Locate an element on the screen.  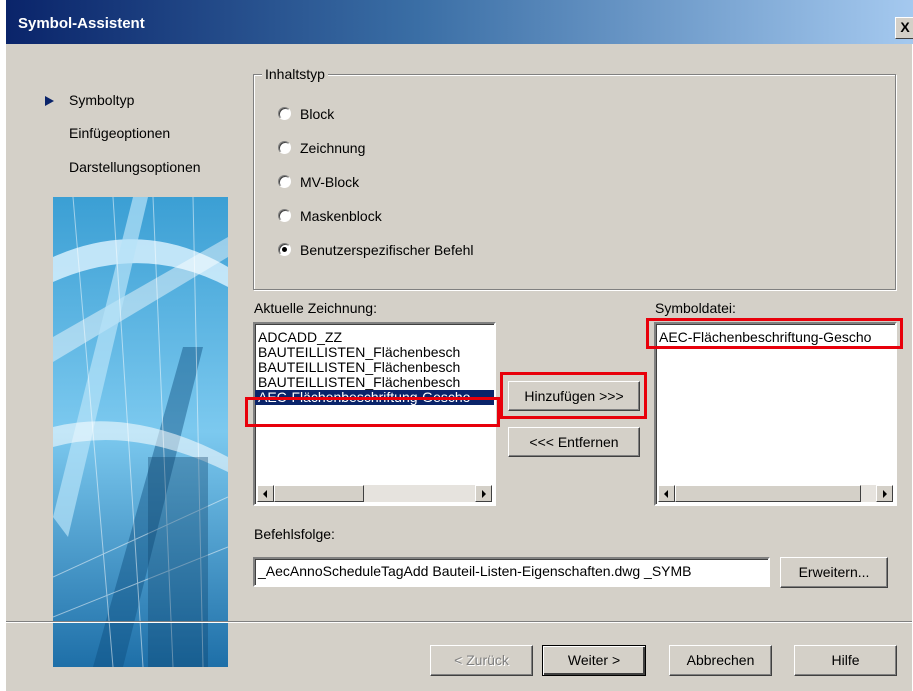
radio-label: MV-Block is located at coordinates (330, 182).